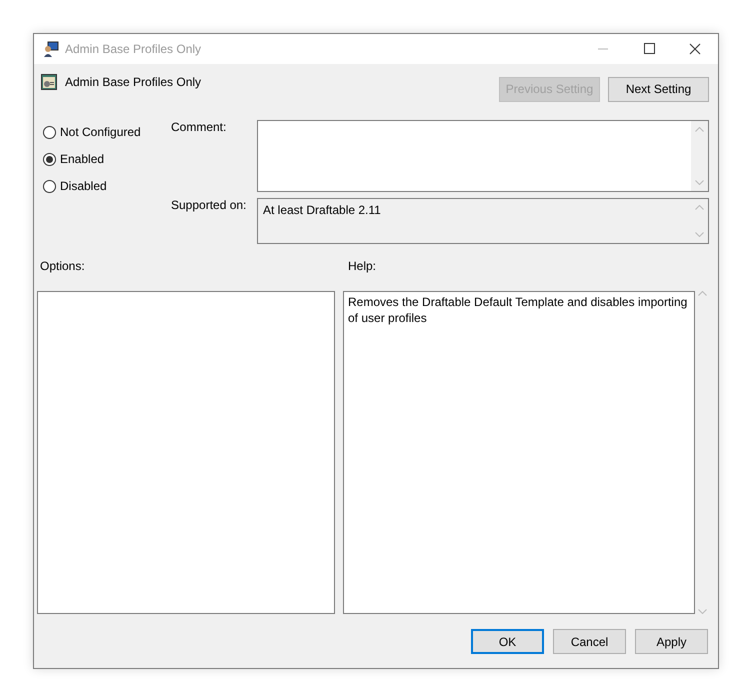  What do you see at coordinates (589, 641) in the screenshot?
I see `cancel-button: Cancel` at bounding box center [589, 641].